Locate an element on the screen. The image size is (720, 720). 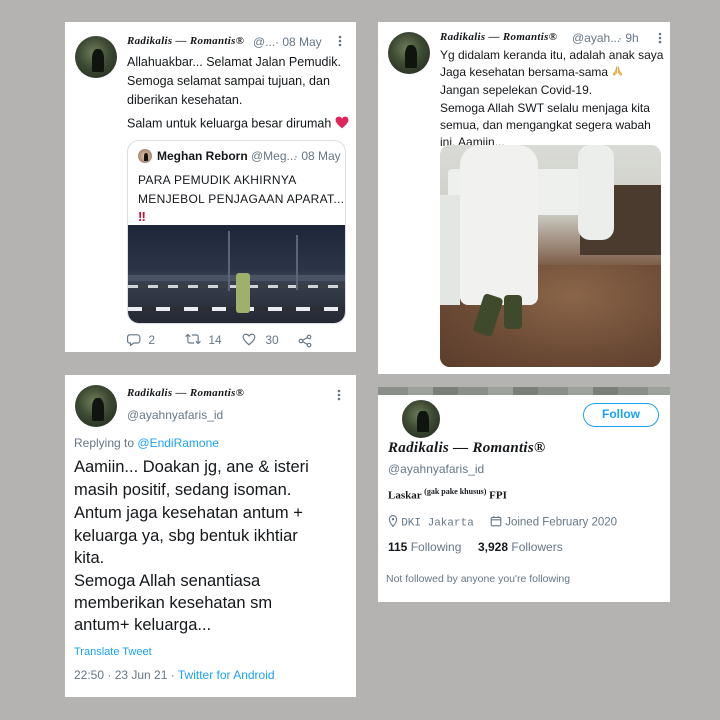
reply-text-line: keluarga ya, sbg bentuk ikhtiar is located at coordinates (186, 536).